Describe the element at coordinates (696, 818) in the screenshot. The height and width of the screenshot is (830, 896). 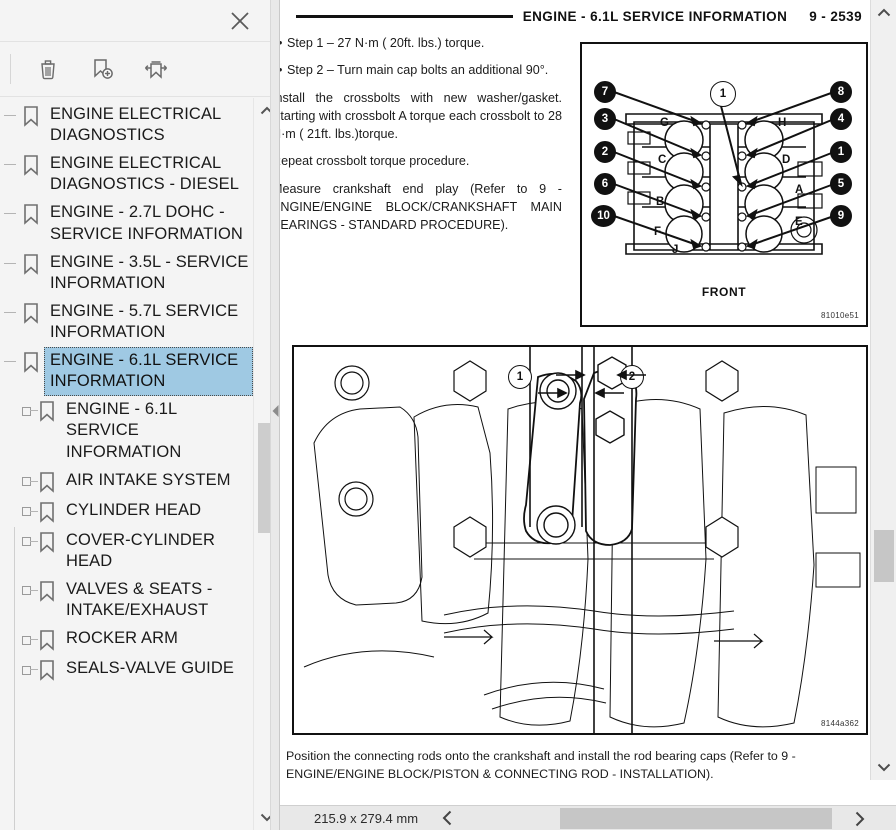
I see `horizontal-scroll-thumb` at that location.